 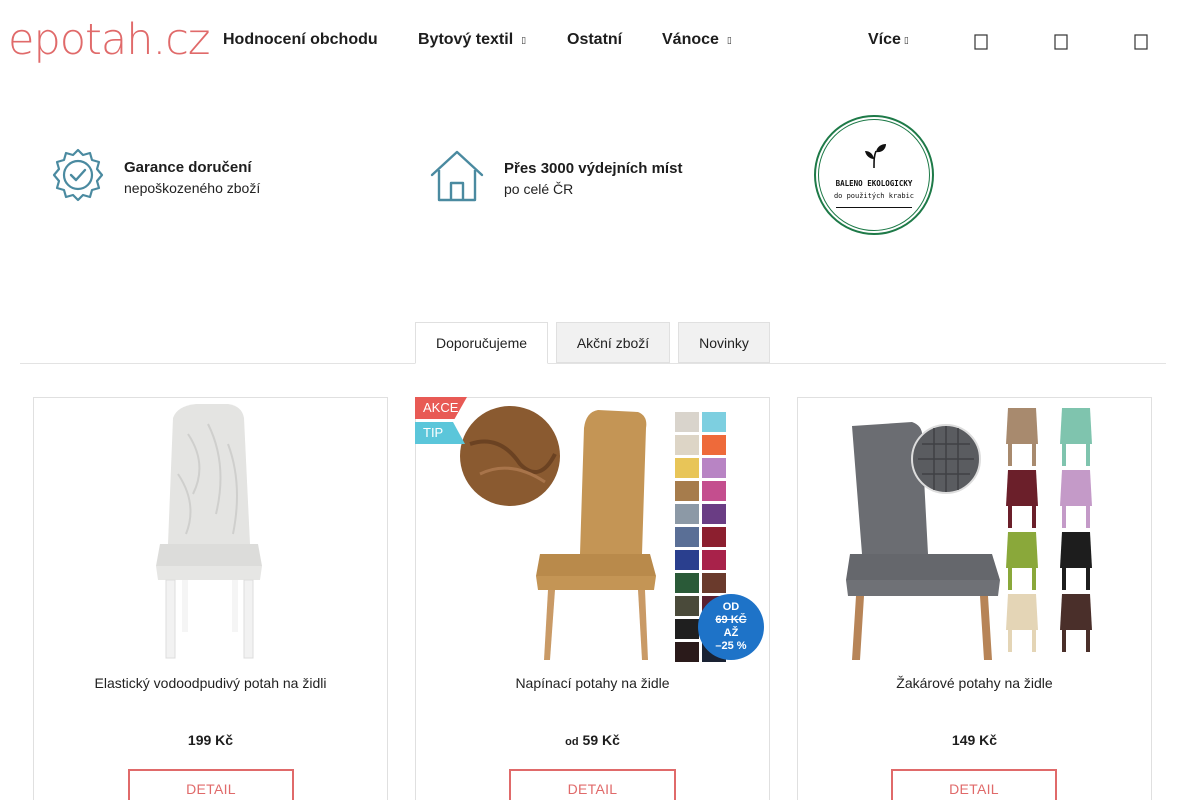 What do you see at coordinates (592, 740) in the screenshot?
I see `product-price: od 59 Kč` at bounding box center [592, 740].